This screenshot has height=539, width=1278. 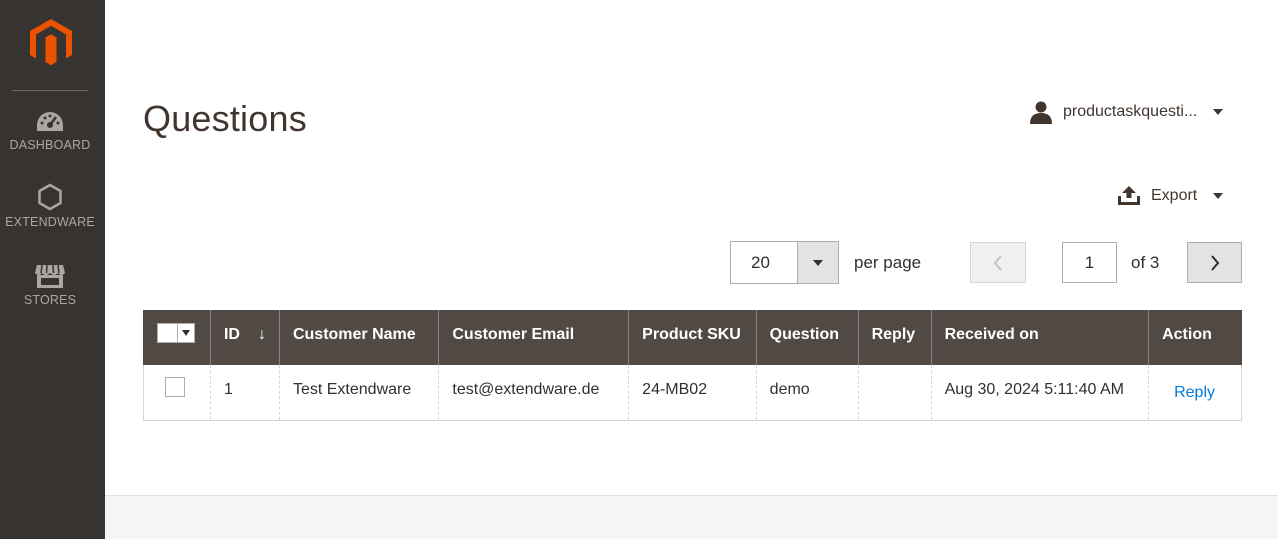 I want to click on admin-sidebar: DASHBOARD EXTENDWARE STORES, so click(x=52, y=269).